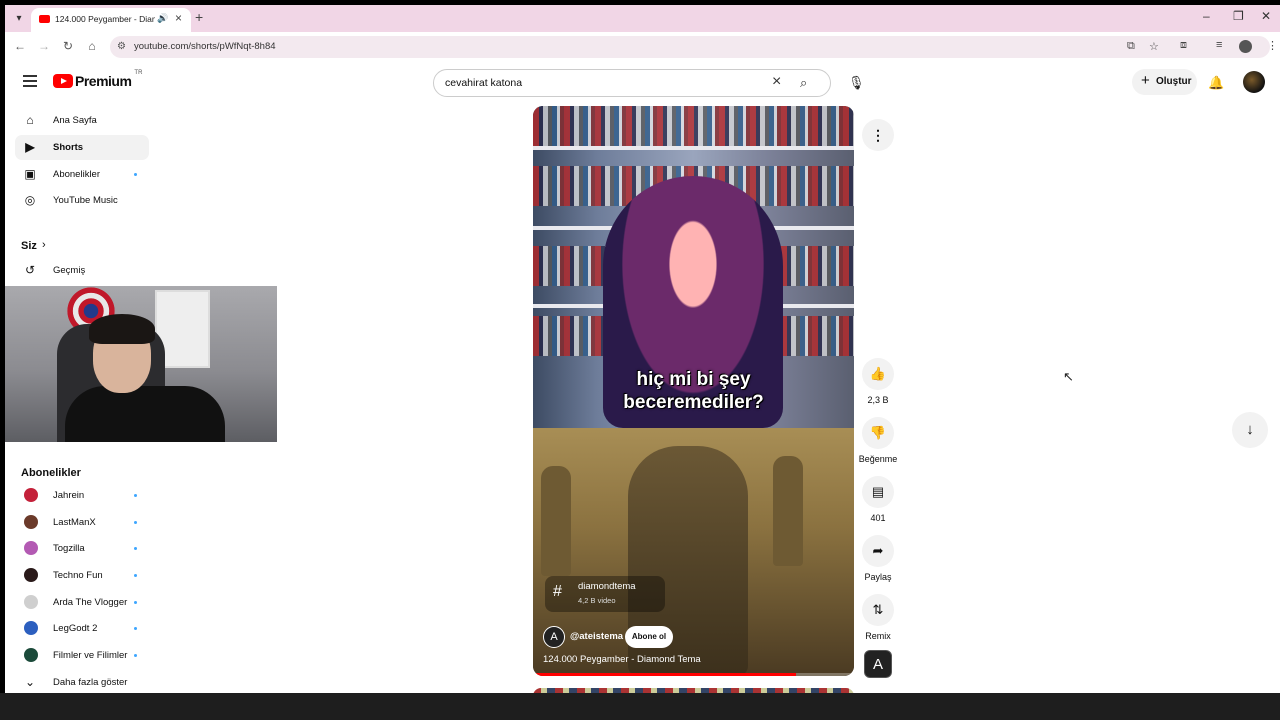 This screenshot has height=720, width=1280. What do you see at coordinates (1216, 83) in the screenshot?
I see `notifications-icon: 🔔` at bounding box center [1216, 83].